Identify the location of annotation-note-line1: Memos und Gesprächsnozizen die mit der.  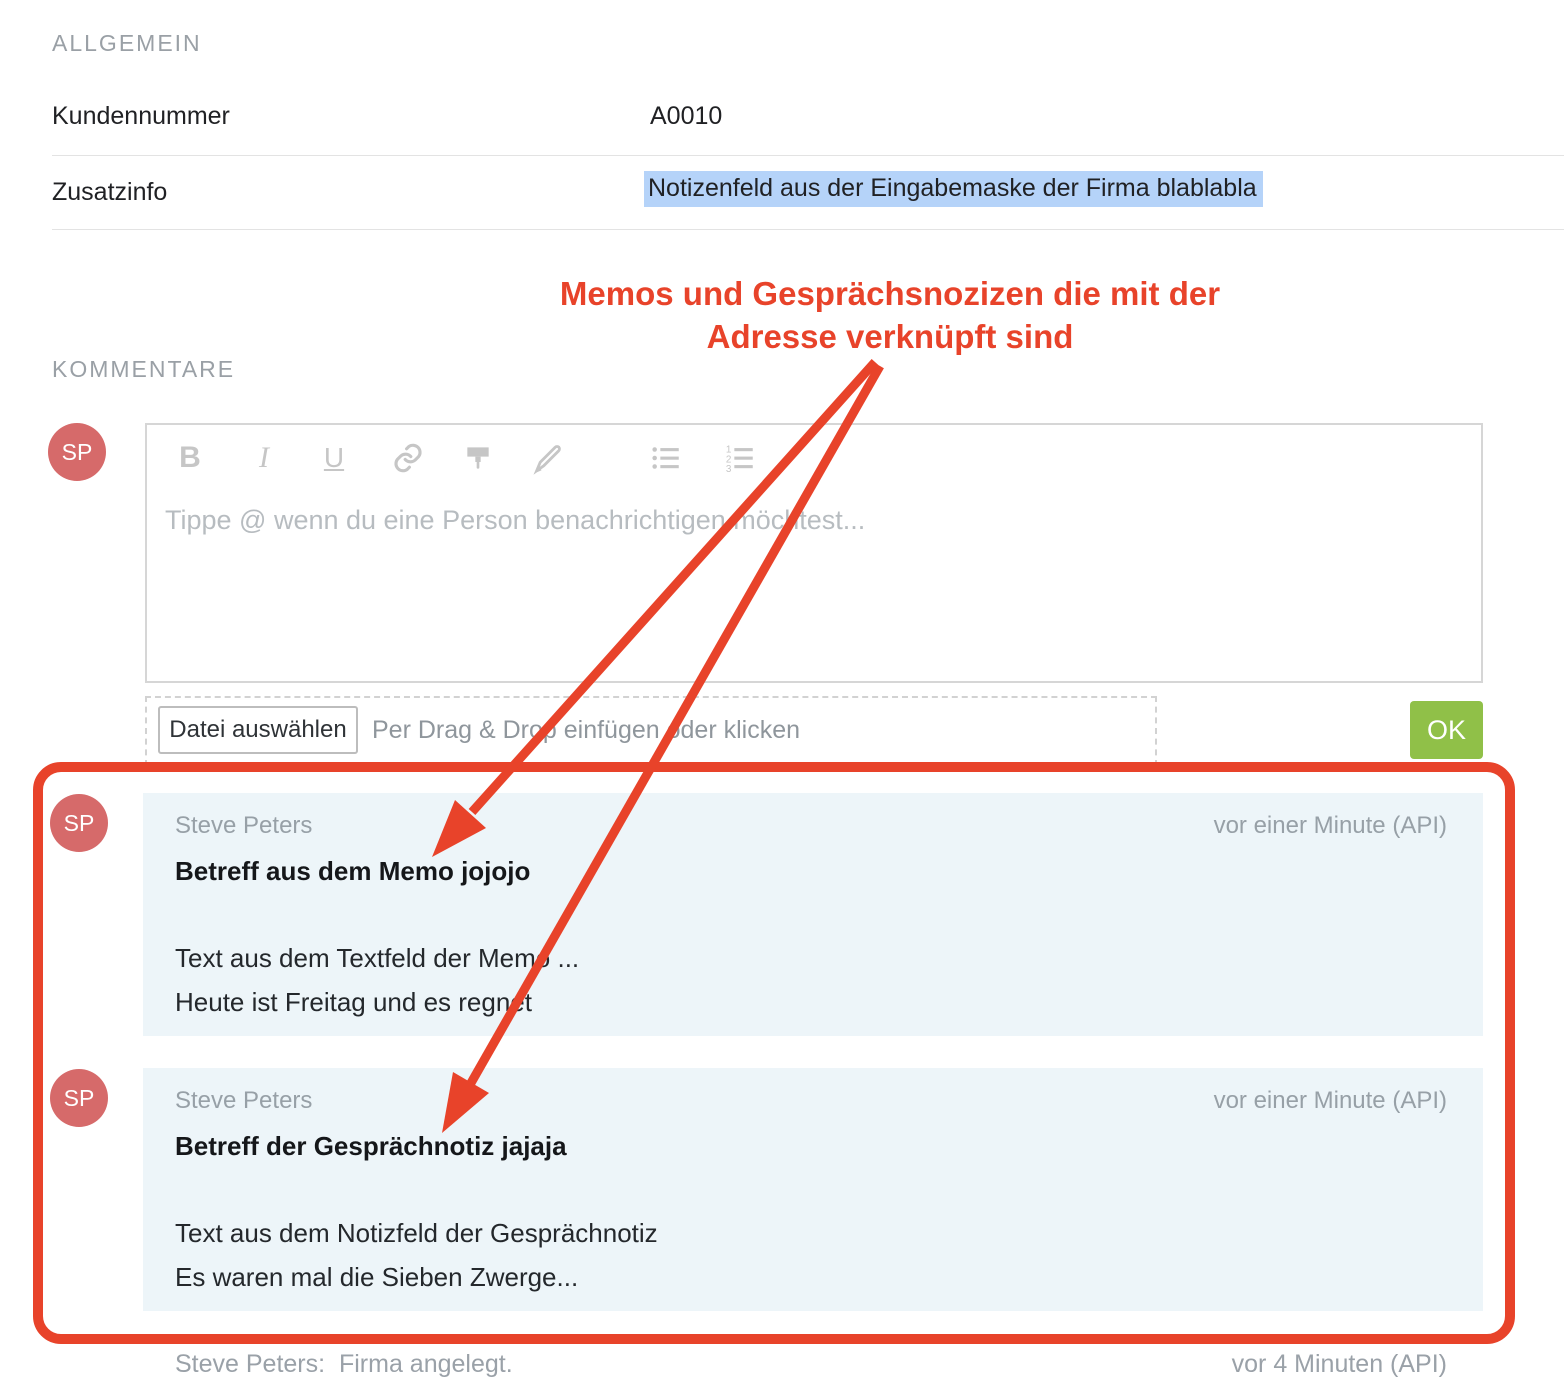
(890, 293).